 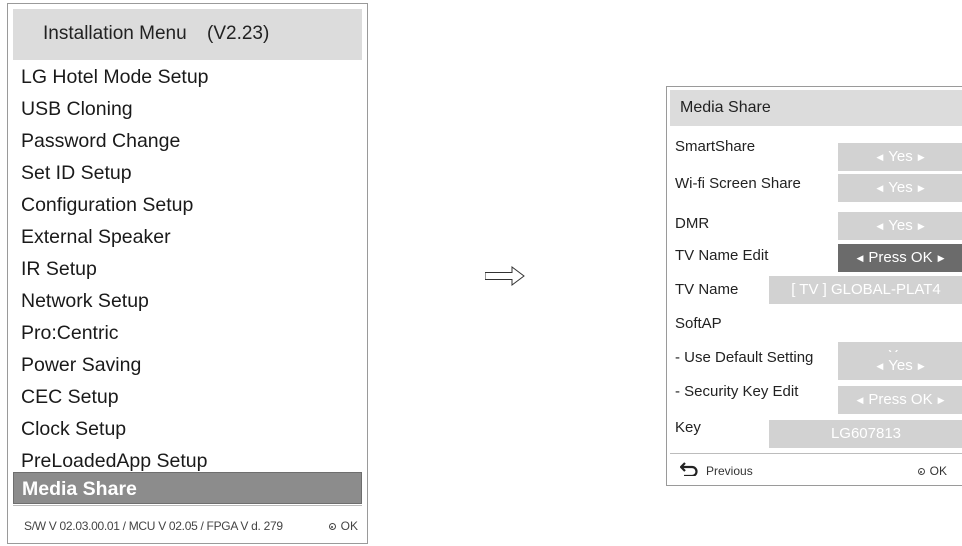 What do you see at coordinates (689, 469) in the screenshot?
I see `back-arrow-icon` at bounding box center [689, 469].